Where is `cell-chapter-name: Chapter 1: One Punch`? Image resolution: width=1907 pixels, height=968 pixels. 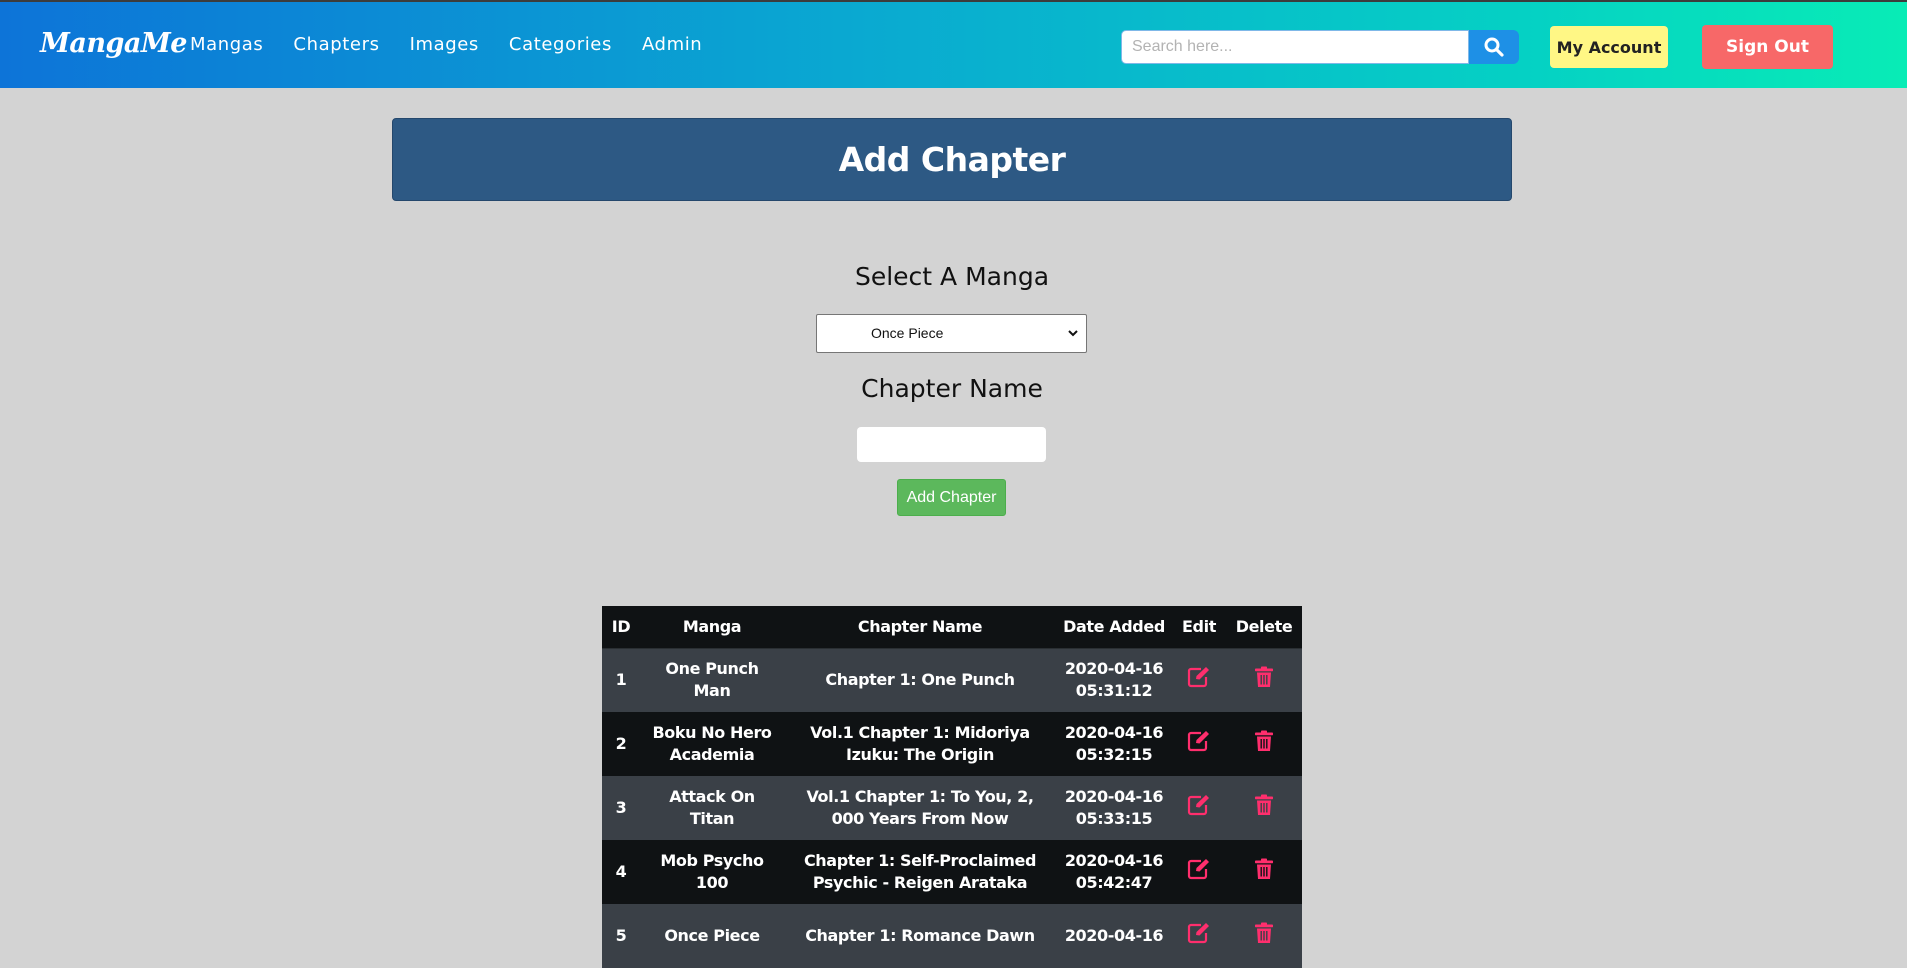
cell-chapter-name: Chapter 1: One Punch is located at coordinates (920, 680).